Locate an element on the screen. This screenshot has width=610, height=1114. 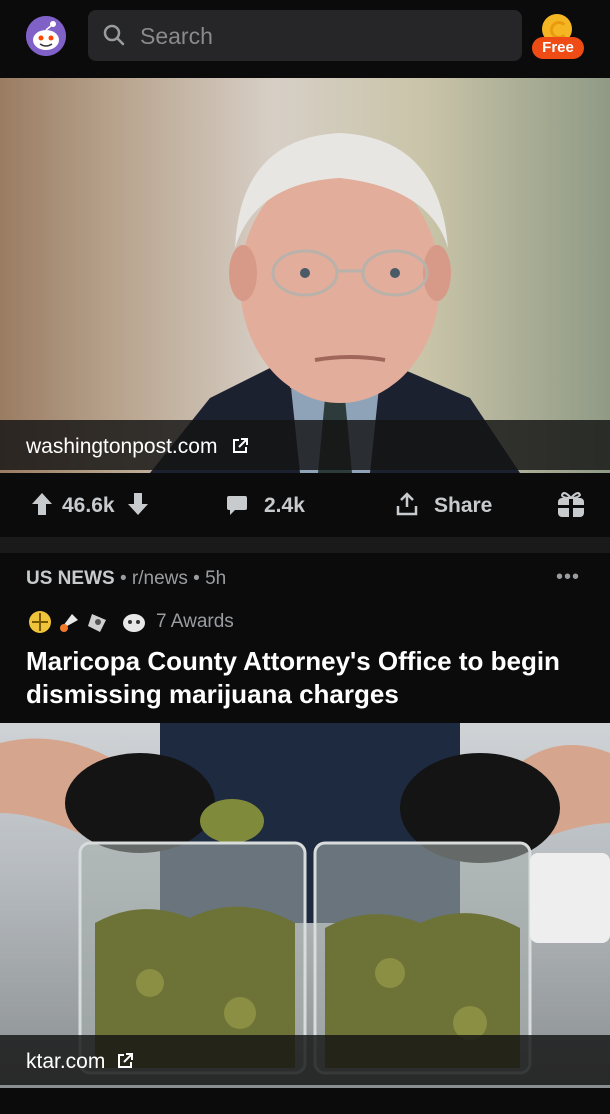
search-input: Search is located at coordinates (305, 35).